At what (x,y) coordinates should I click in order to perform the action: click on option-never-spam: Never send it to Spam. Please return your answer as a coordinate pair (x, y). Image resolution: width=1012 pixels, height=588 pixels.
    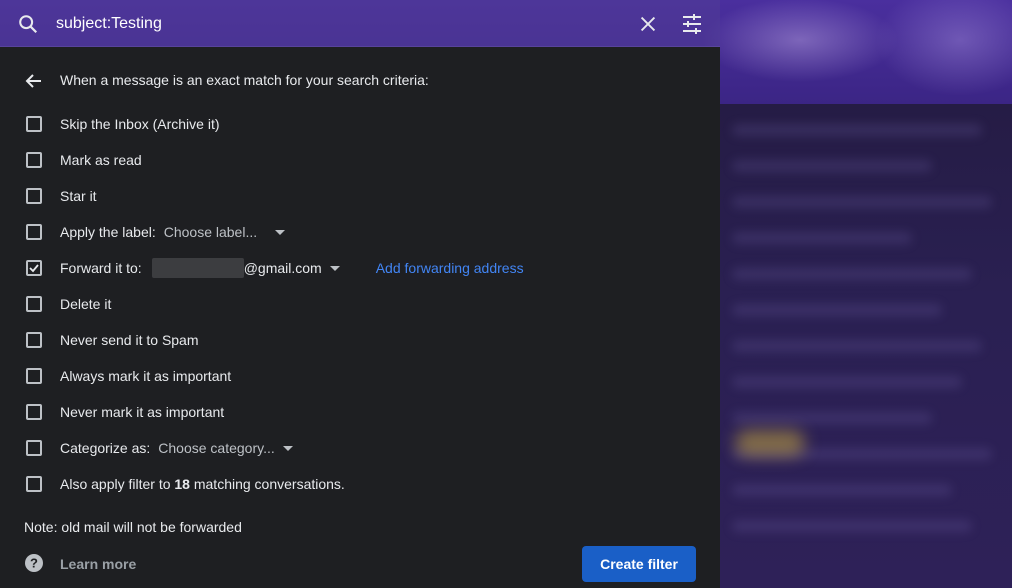
    Looking at the image, I should click on (364, 340).